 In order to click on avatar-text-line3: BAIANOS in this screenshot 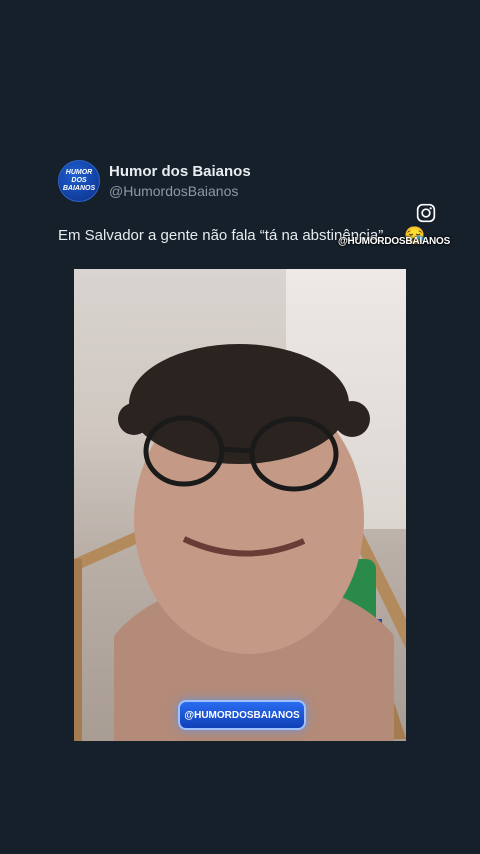, I will do `click(79, 188)`.